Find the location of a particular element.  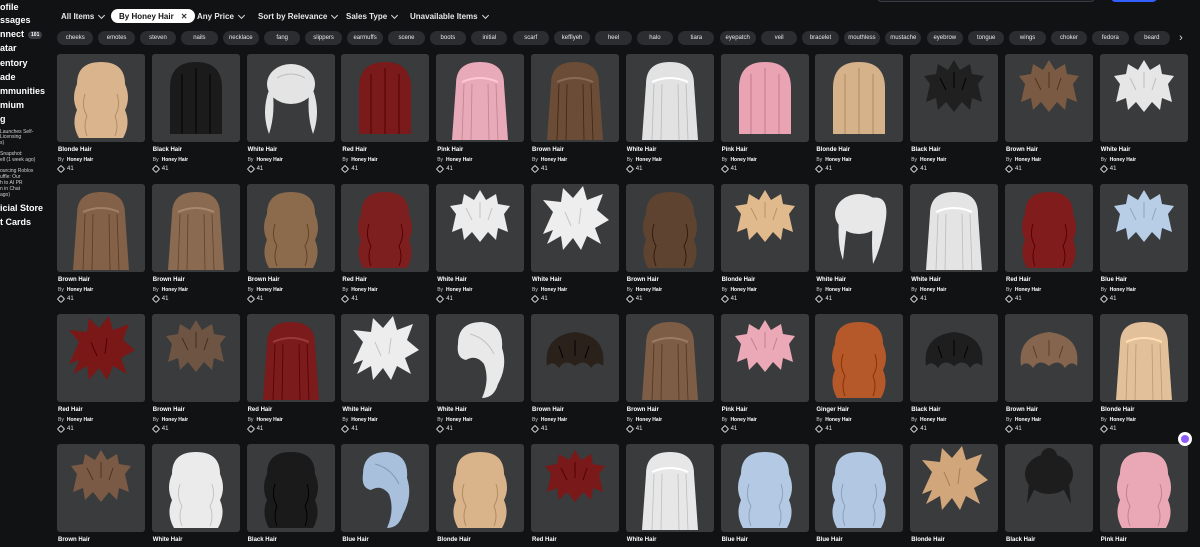

tag-chip: emotes is located at coordinates (116, 38).